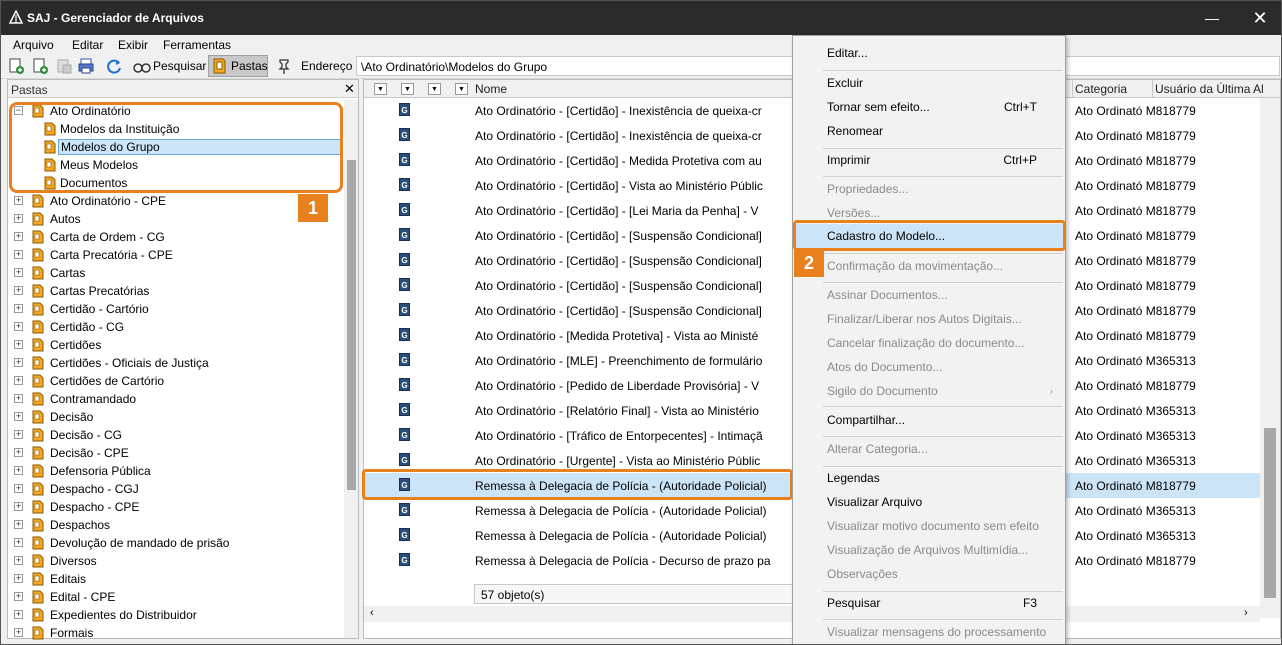 The height and width of the screenshot is (645, 1282). Describe the element at coordinates (33, 45) in the screenshot. I see `menu-arquivo: Arquivo` at that location.